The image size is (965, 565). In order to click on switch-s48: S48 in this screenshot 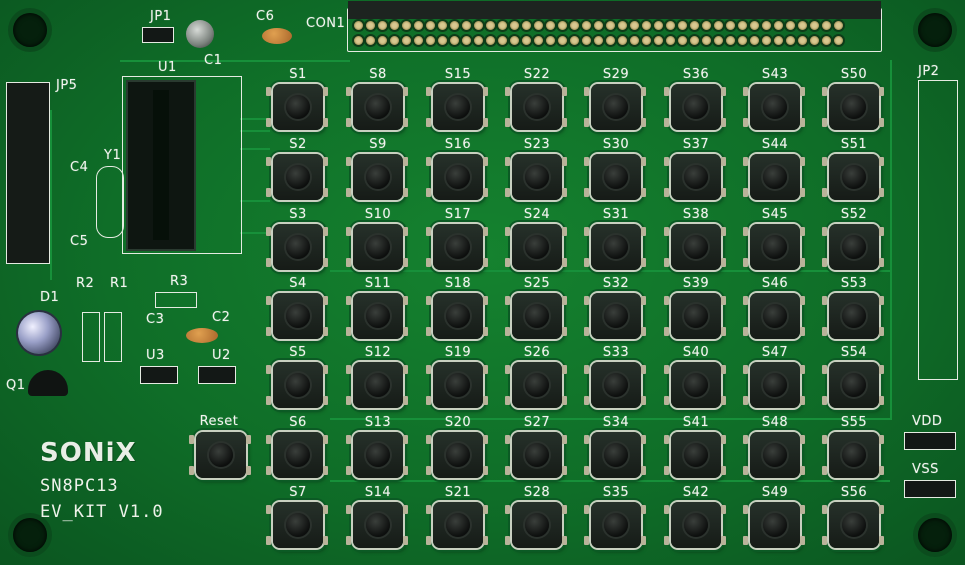, I will do `click(771, 446)`.